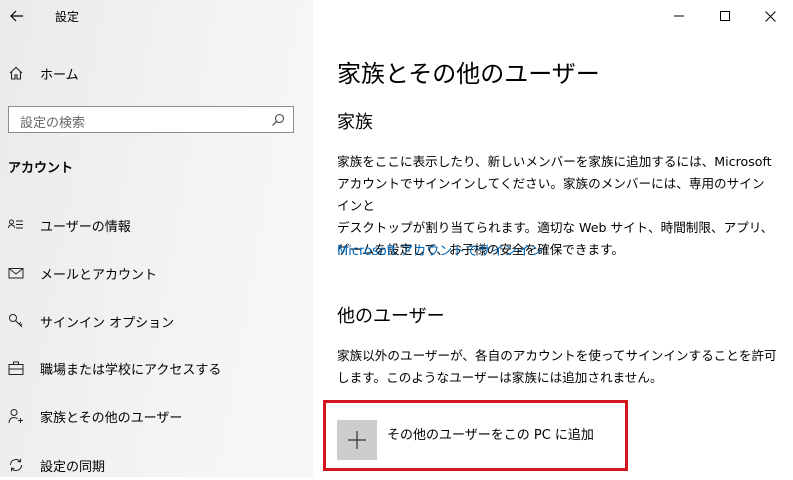  I want to click on maximize-icon, so click(725, 16).